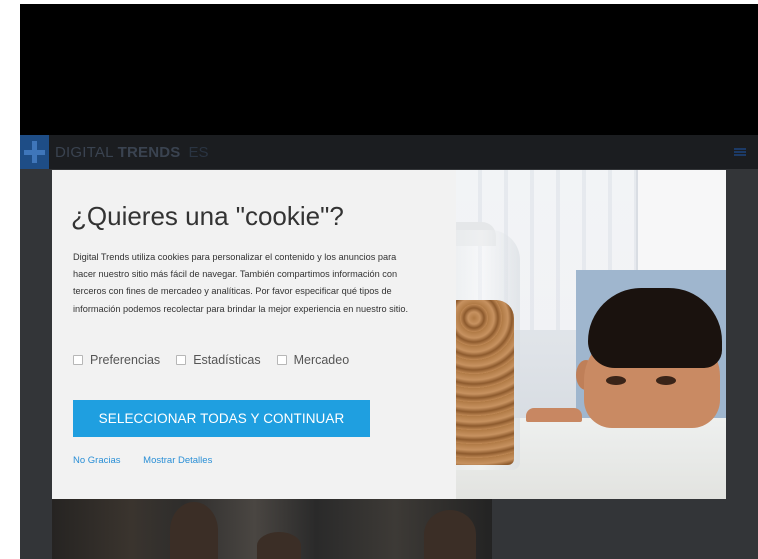  I want to click on option-label: Estadísticas, so click(227, 360).